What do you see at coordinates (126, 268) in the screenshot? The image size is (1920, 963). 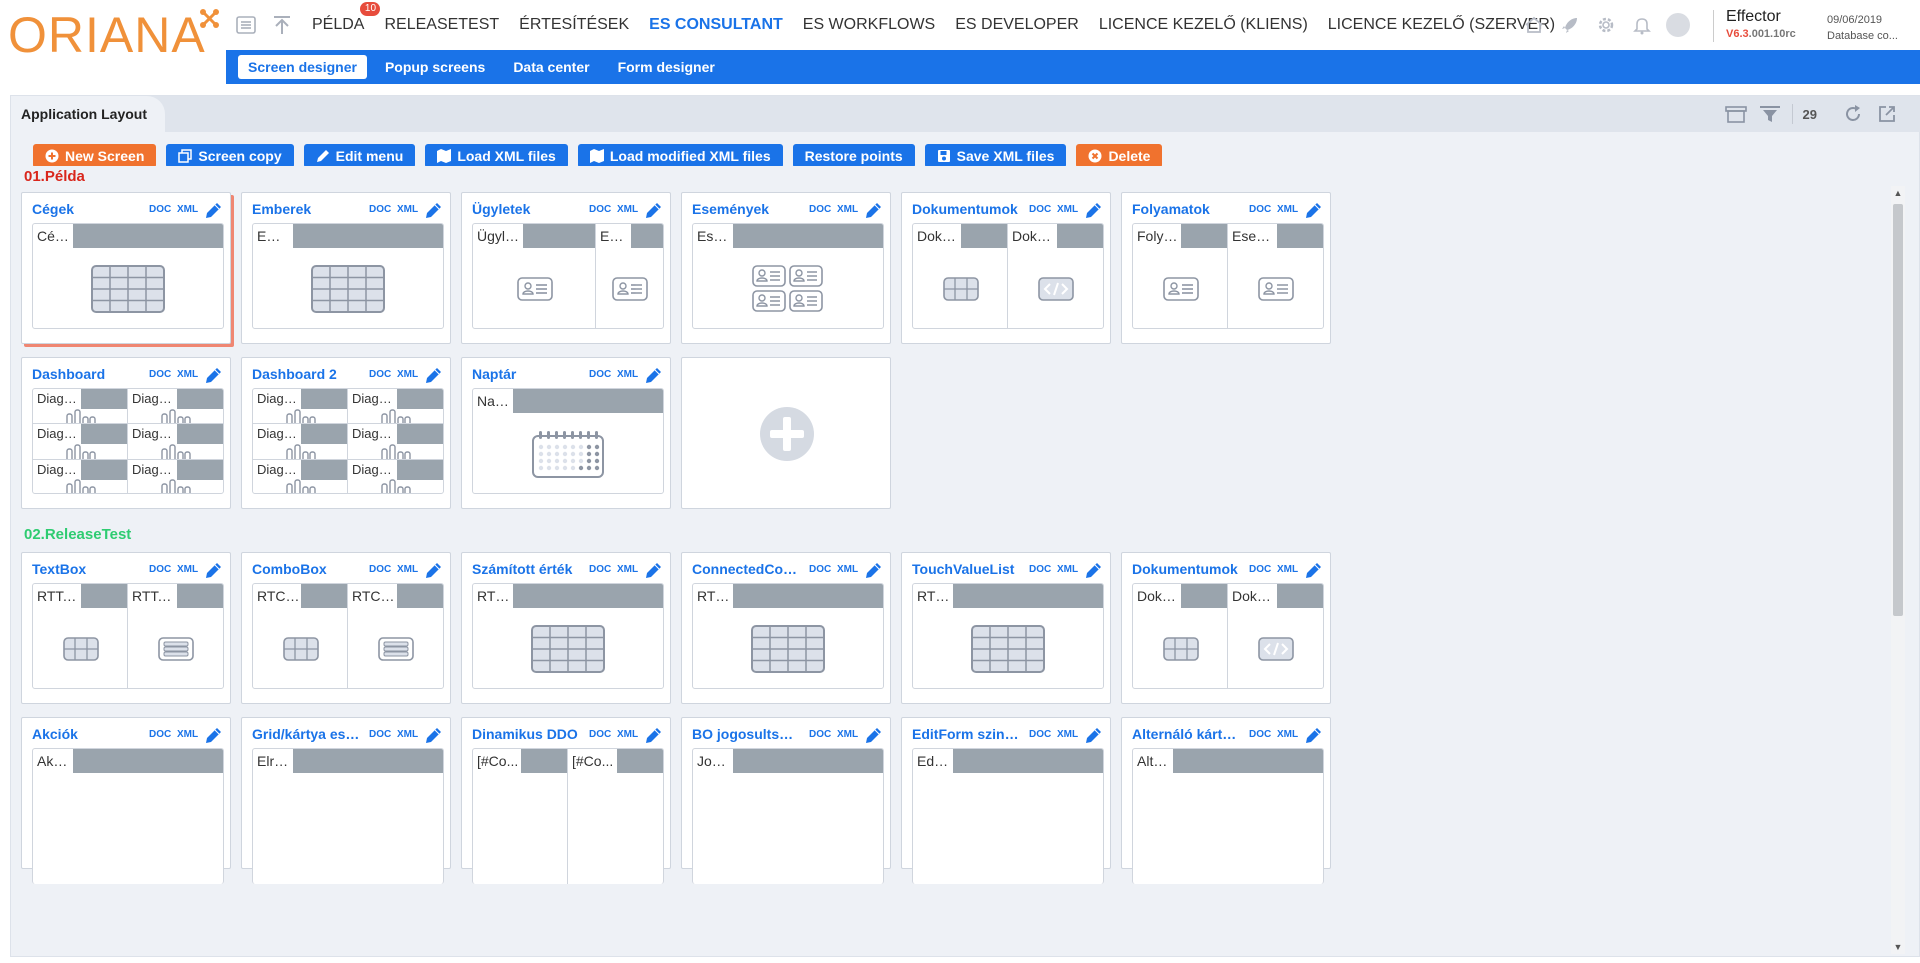 I see `screen-card: Cégek DOC XML Cégek` at bounding box center [126, 268].